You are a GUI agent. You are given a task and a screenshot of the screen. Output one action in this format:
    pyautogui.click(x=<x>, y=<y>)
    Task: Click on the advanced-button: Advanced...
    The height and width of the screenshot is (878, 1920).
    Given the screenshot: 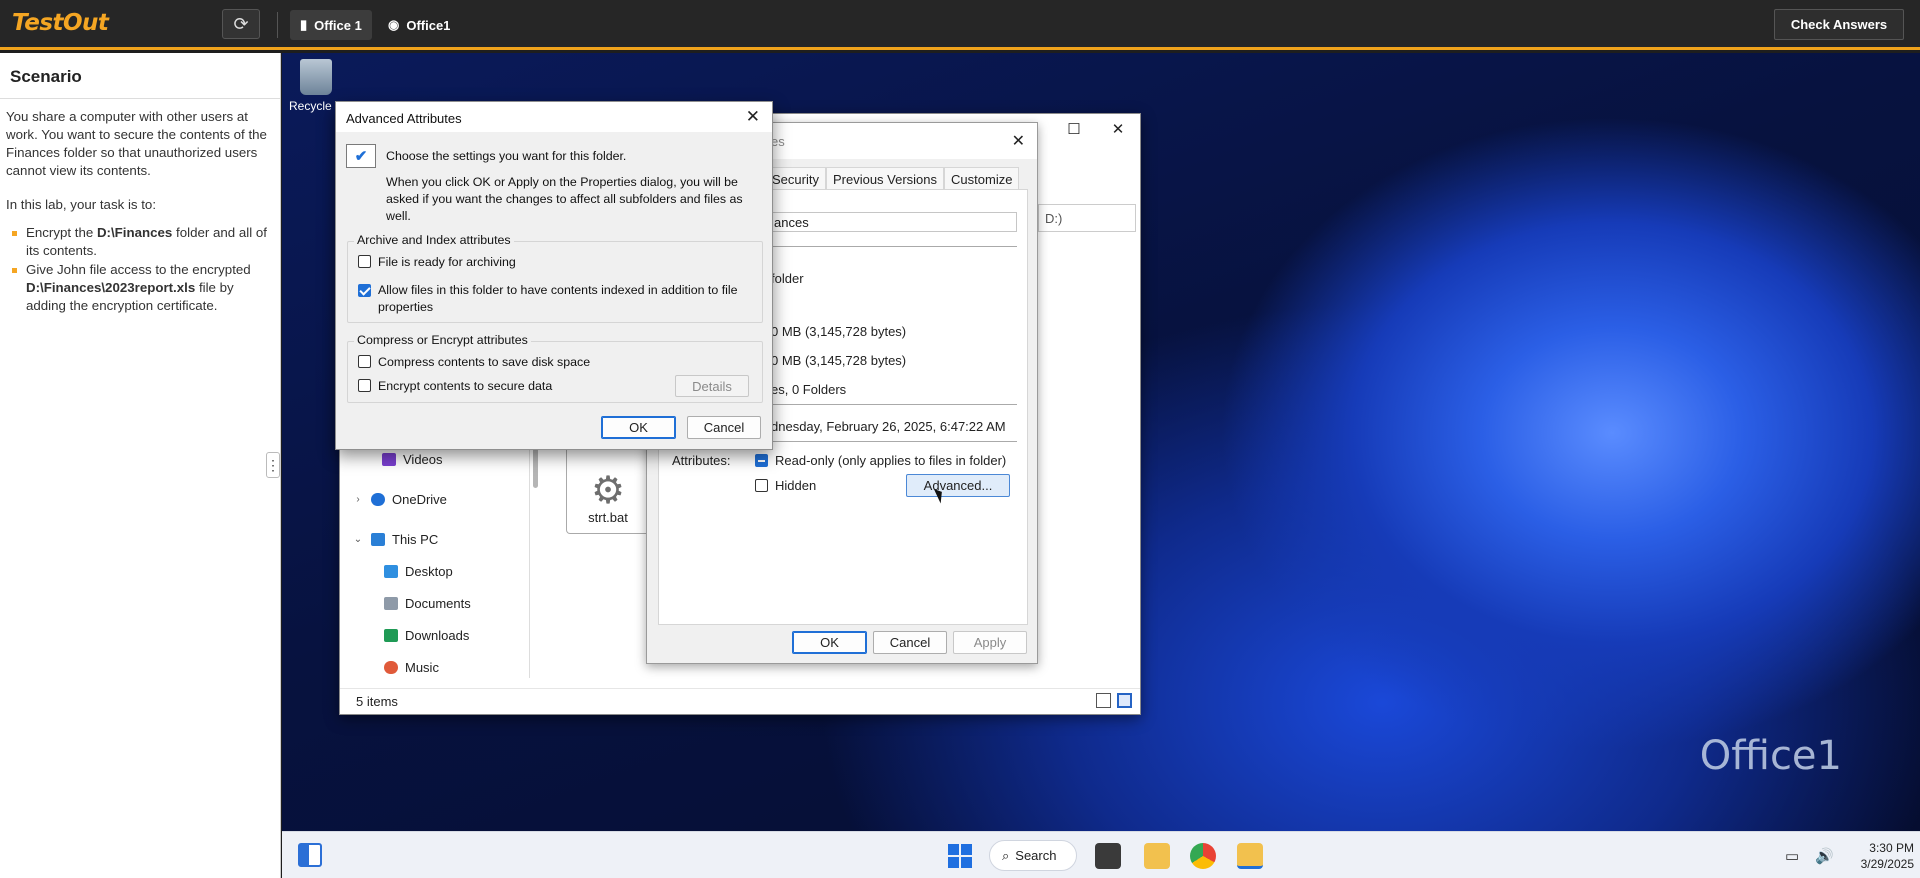 What is the action you would take?
    pyautogui.click(x=958, y=485)
    